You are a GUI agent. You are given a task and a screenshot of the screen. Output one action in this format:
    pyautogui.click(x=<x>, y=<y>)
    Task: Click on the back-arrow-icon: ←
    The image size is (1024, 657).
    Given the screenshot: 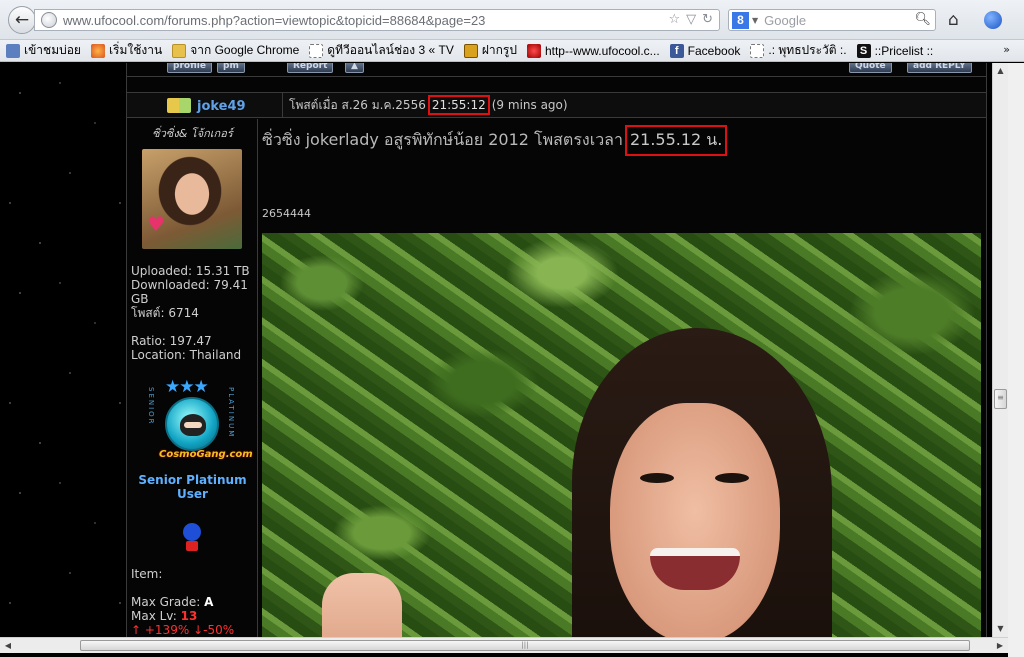 What is the action you would take?
    pyautogui.click(x=22, y=20)
    